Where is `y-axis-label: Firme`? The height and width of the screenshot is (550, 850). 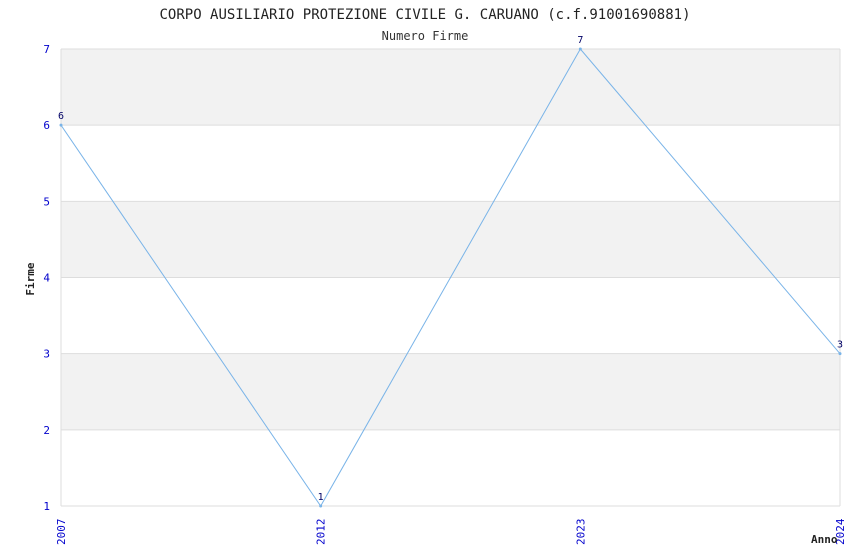
y-axis-label: Firme is located at coordinates (30, 278).